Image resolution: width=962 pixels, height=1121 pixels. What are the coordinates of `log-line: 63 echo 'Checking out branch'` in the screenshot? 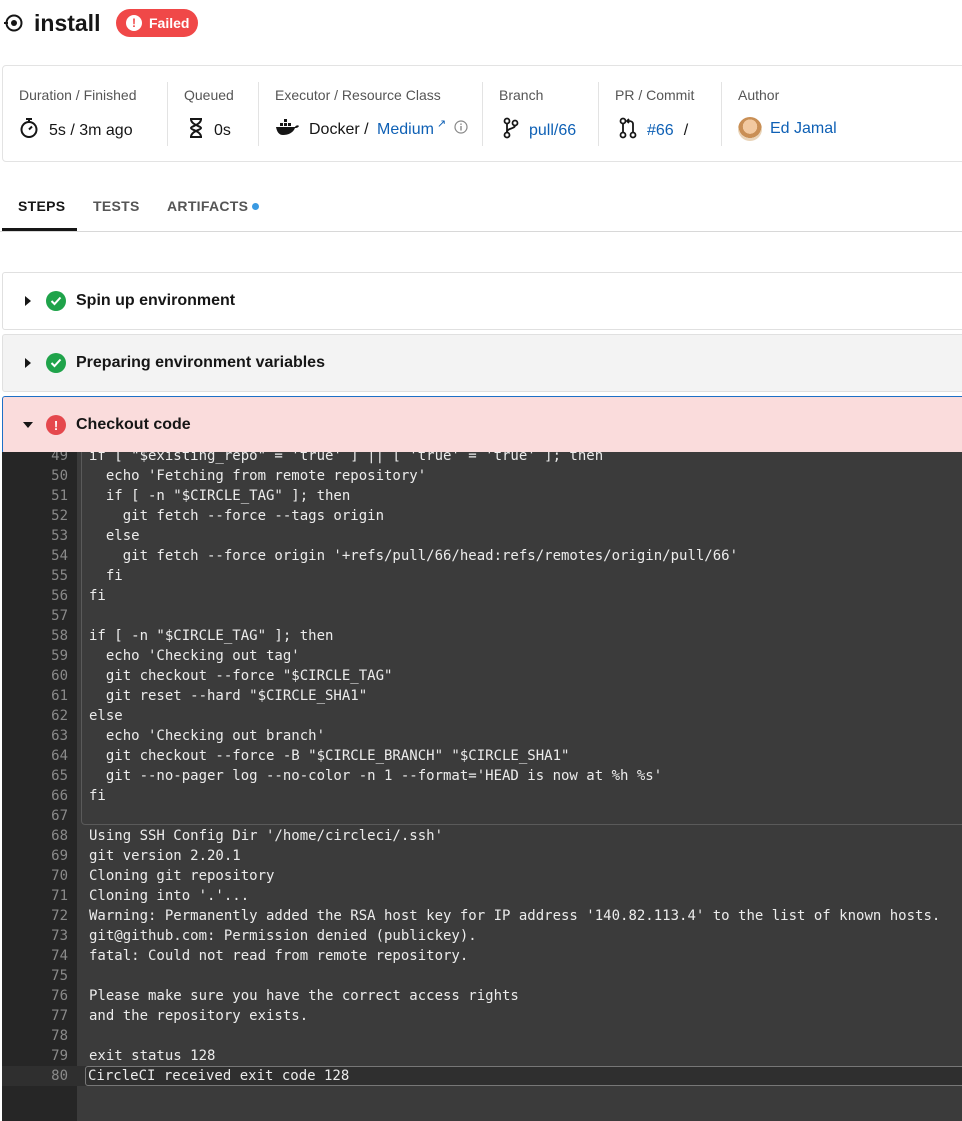 It's located at (482, 736).